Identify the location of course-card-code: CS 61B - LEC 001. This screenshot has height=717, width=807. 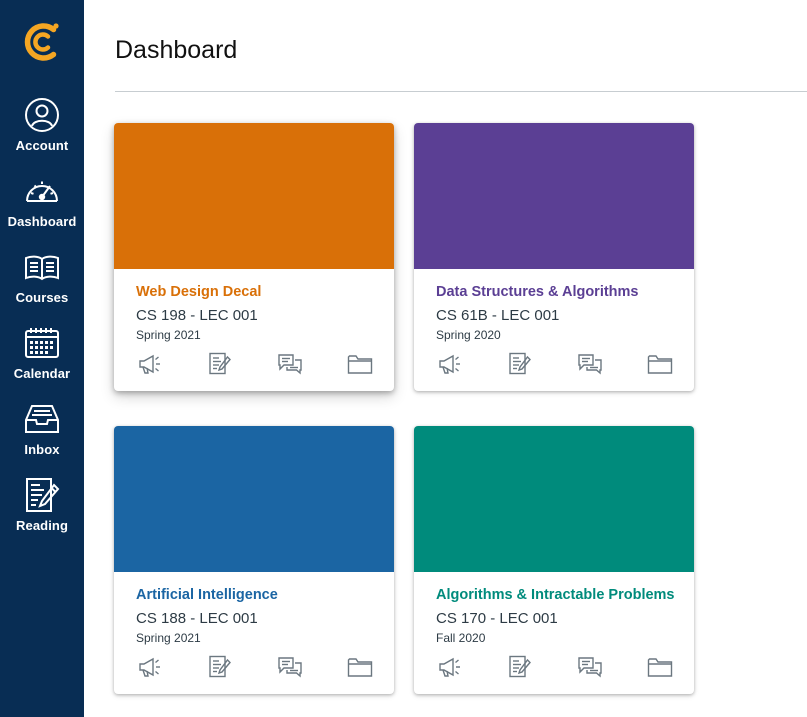
(498, 315).